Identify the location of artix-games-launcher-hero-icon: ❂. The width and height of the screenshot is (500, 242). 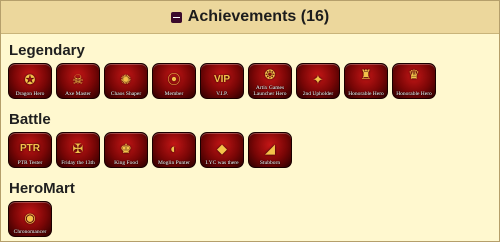
(270, 74).